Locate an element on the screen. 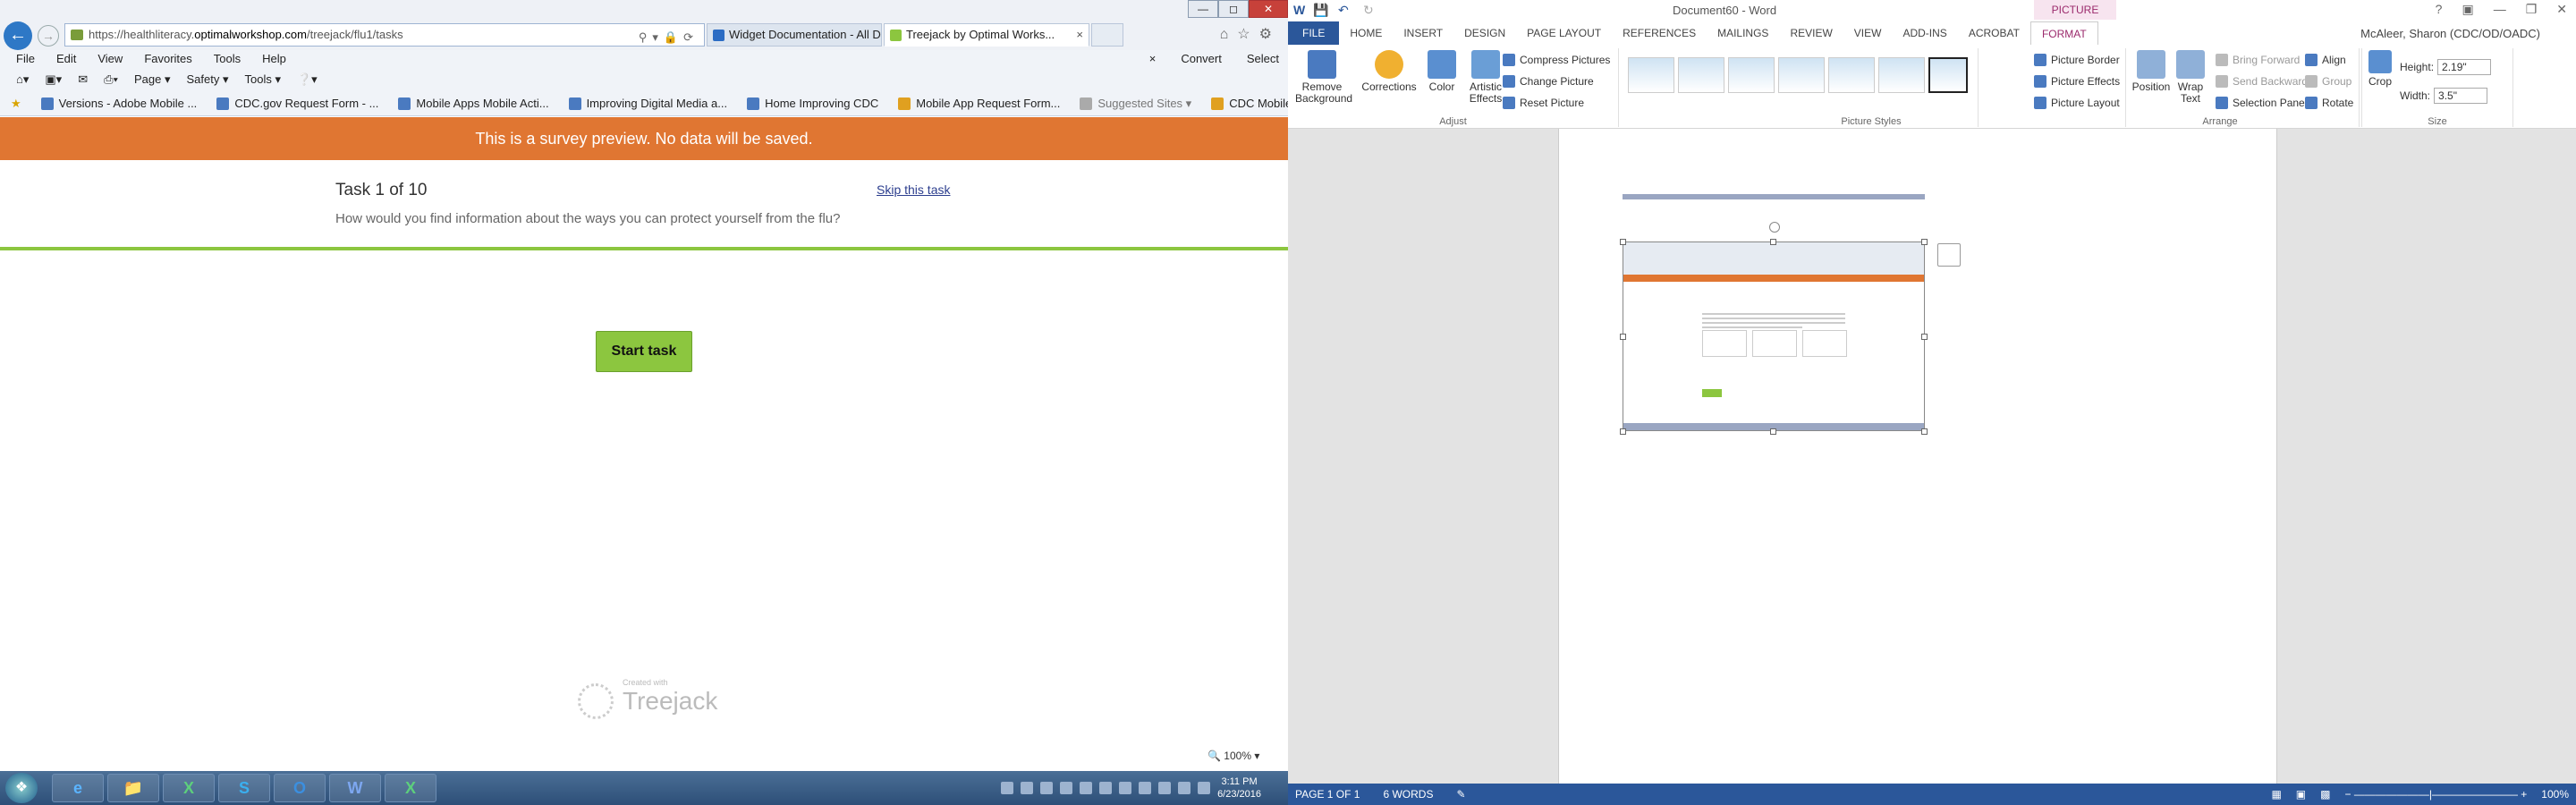 The height and width of the screenshot is (805, 2576). tab-design: DESIGN is located at coordinates (1484, 33).